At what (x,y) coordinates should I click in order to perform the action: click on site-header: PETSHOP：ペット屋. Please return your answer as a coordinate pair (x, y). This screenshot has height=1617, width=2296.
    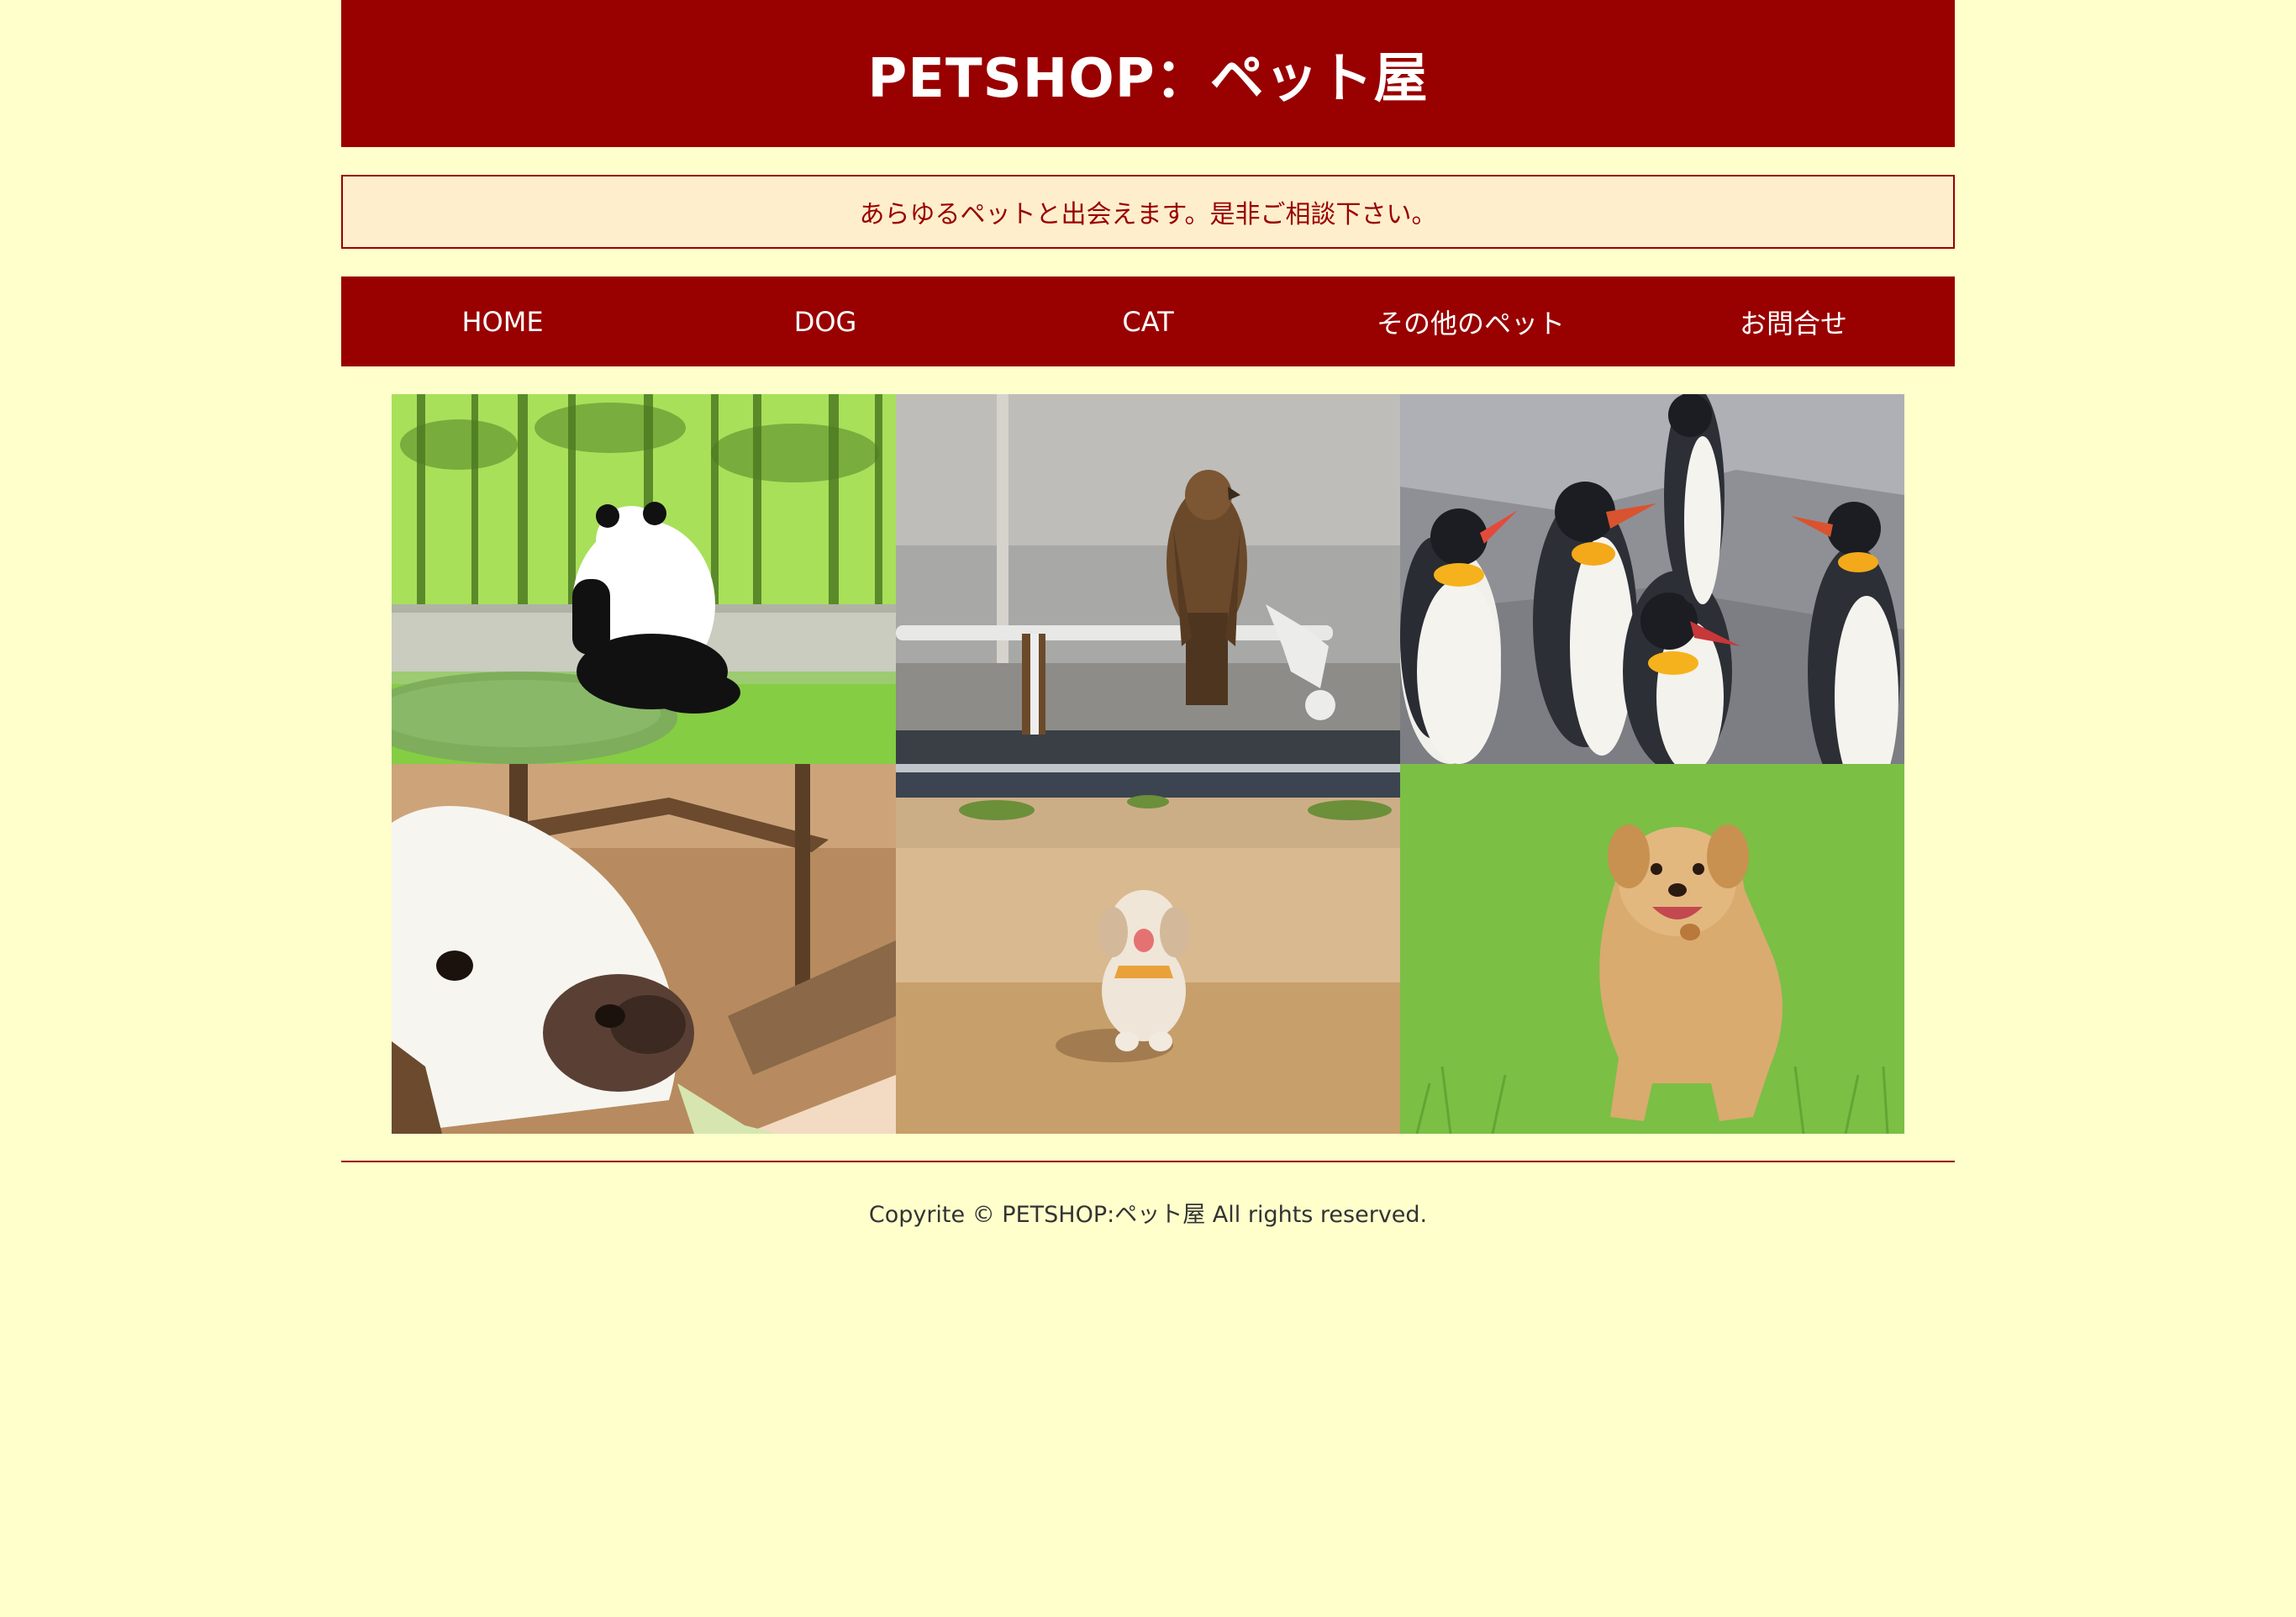
    Looking at the image, I should click on (1148, 74).